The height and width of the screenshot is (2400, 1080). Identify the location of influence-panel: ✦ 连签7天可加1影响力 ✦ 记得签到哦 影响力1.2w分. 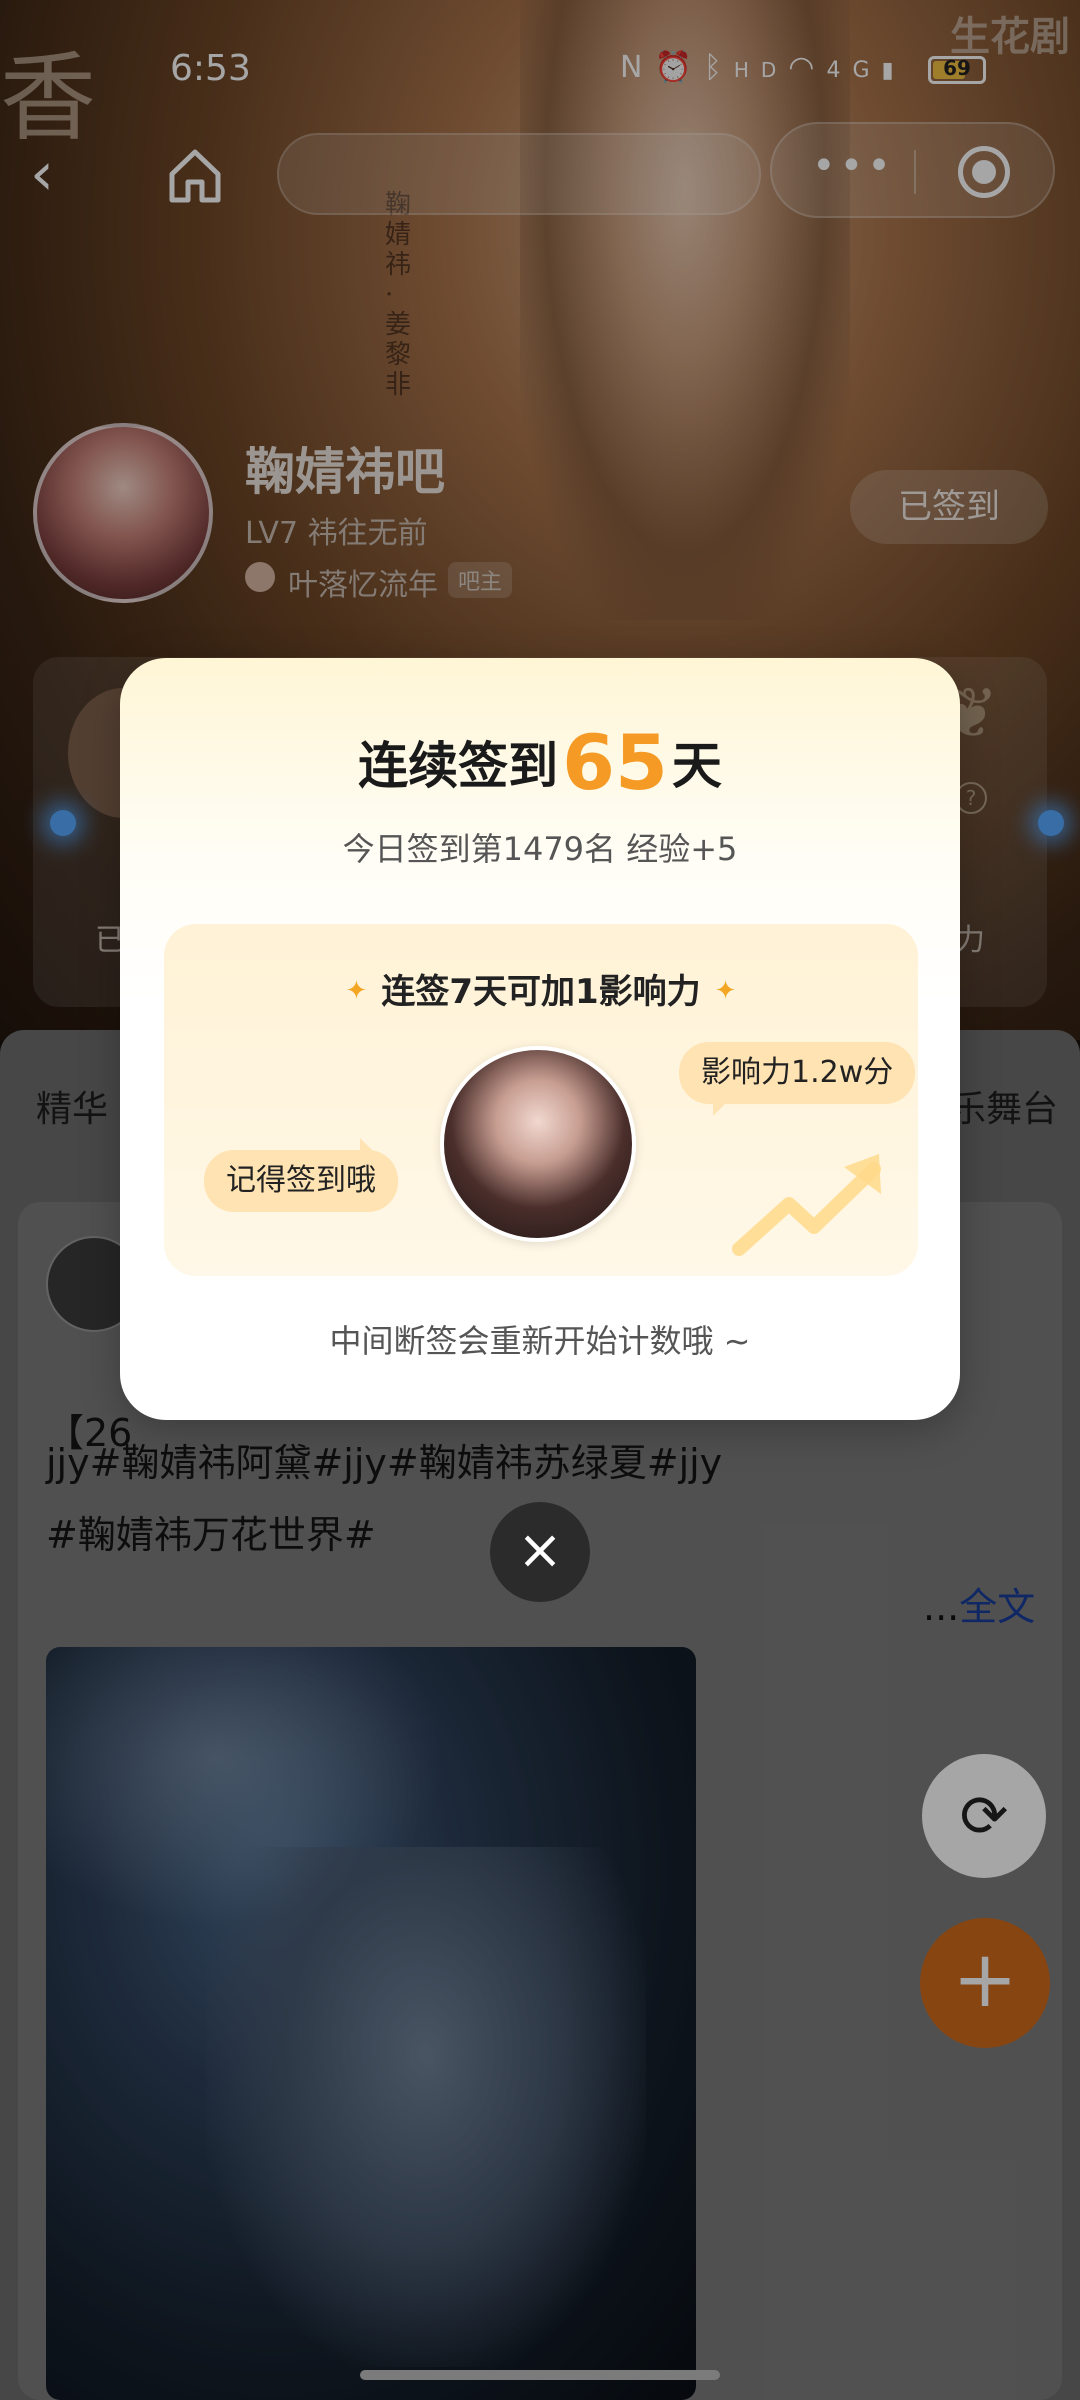
(541, 1100).